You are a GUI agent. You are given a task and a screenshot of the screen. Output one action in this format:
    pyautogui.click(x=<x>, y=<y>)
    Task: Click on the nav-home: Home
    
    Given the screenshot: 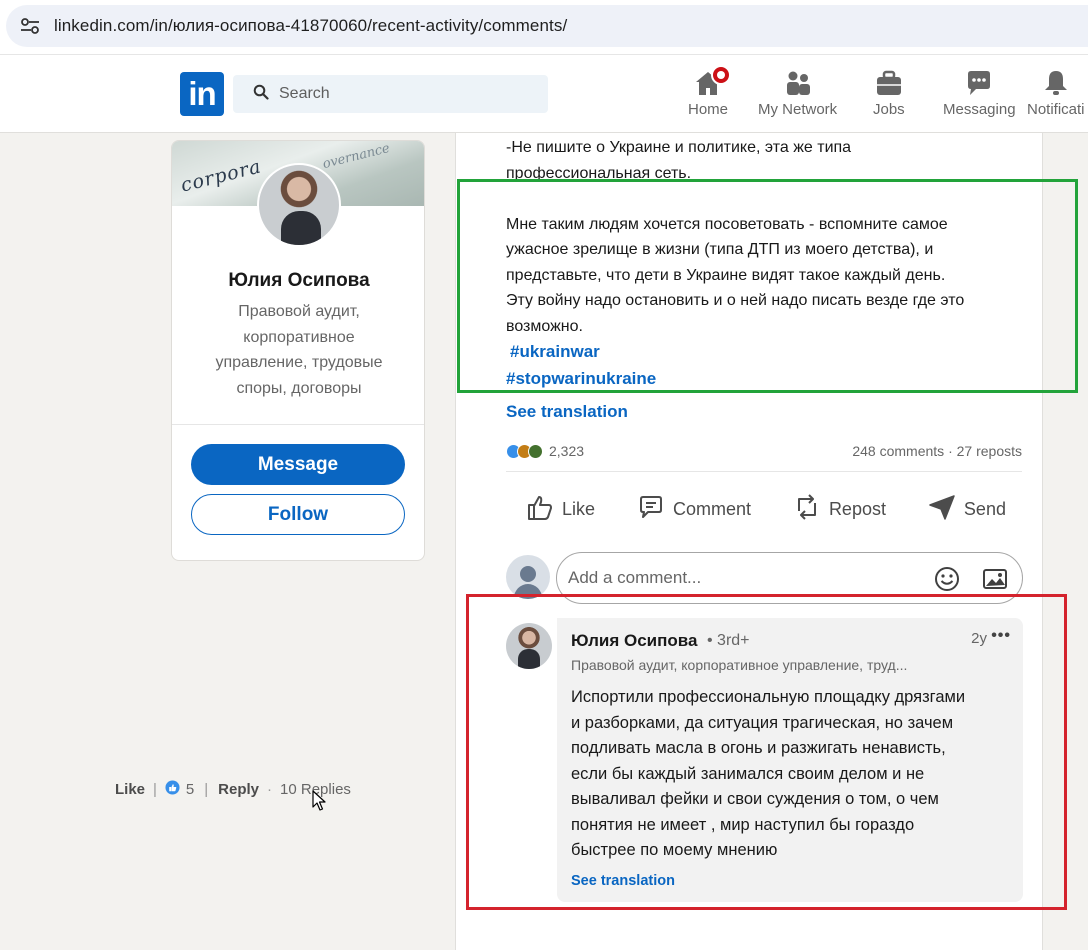 What is the action you would take?
    pyautogui.click(x=709, y=96)
    